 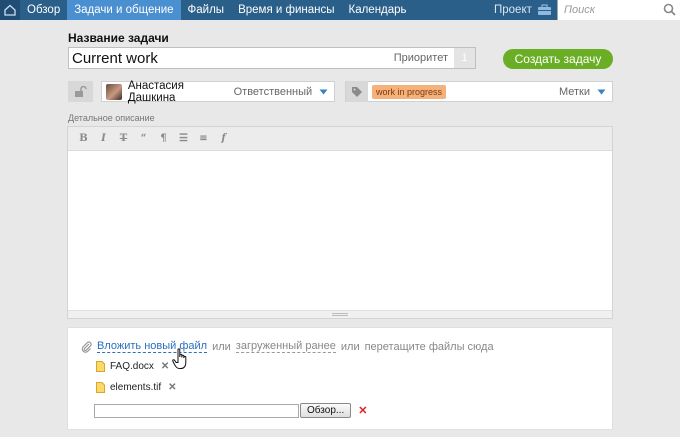 What do you see at coordinates (143, 139) in the screenshot?
I see `quote-icon: “` at bounding box center [143, 139].